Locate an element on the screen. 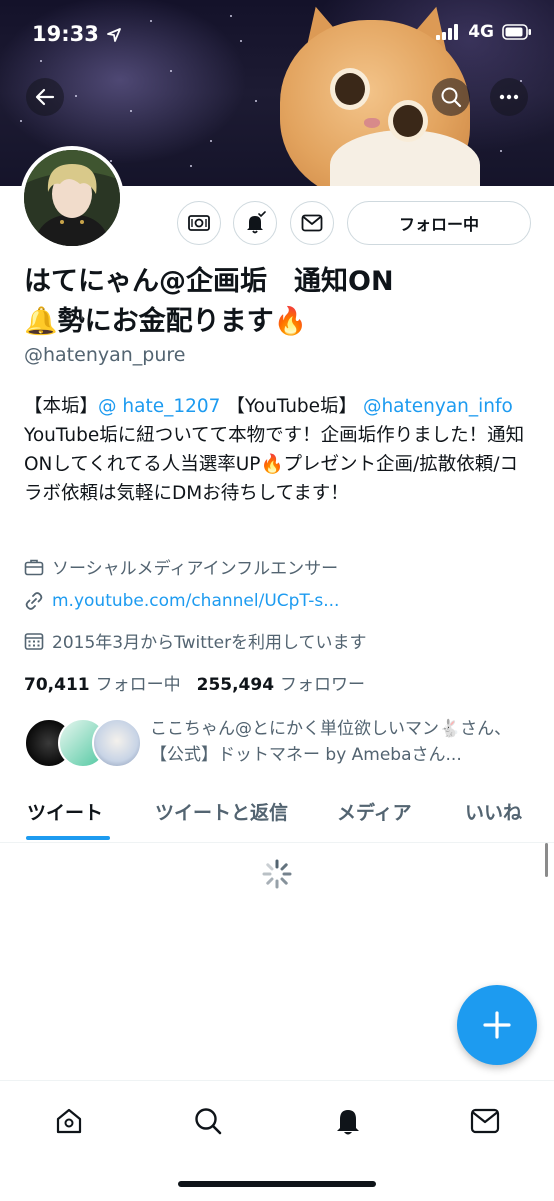 This screenshot has width=554, height=1201. messages-icon is located at coordinates (485, 1121).